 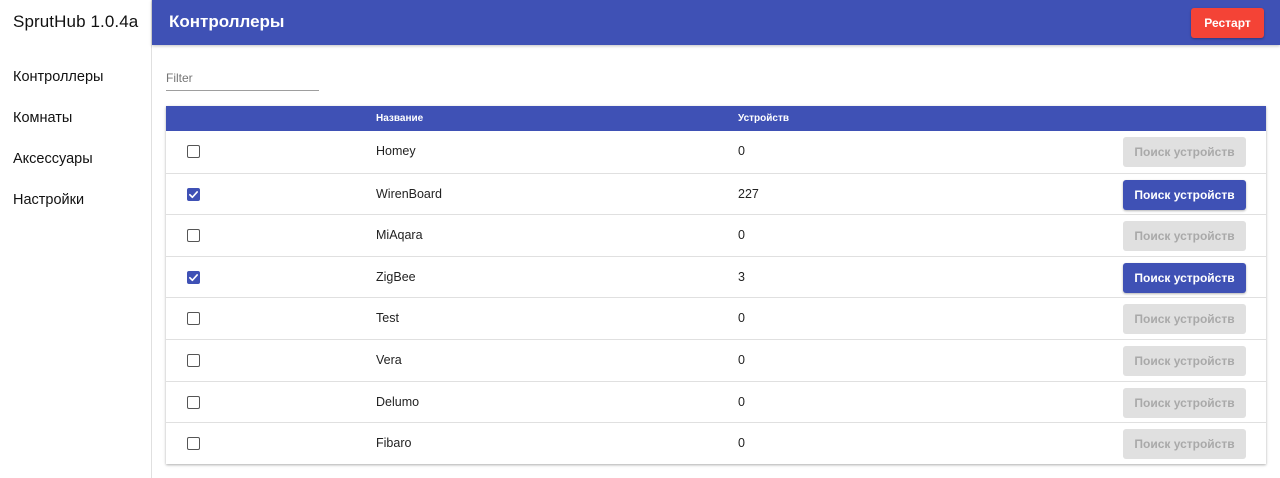 I want to click on filter-input, so click(x=242, y=78).